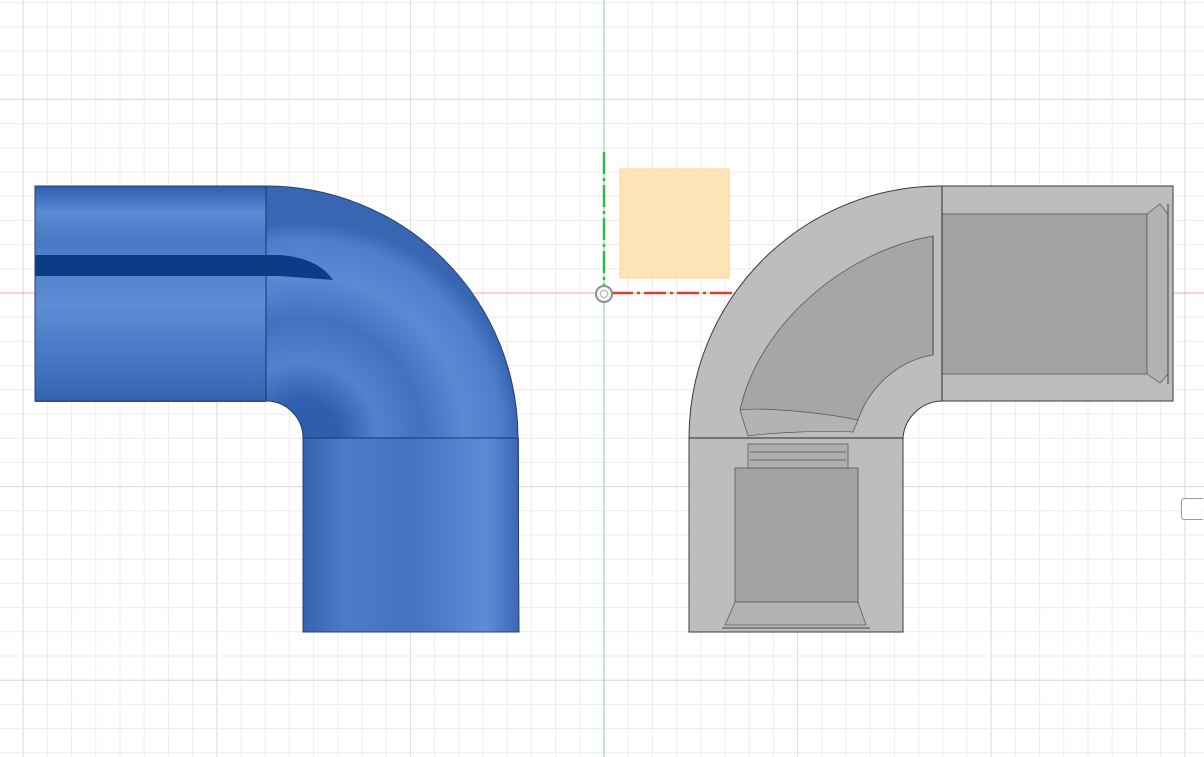 The height and width of the screenshot is (757, 1204). I want to click on blue-pipe-bend, so click(392, 312).